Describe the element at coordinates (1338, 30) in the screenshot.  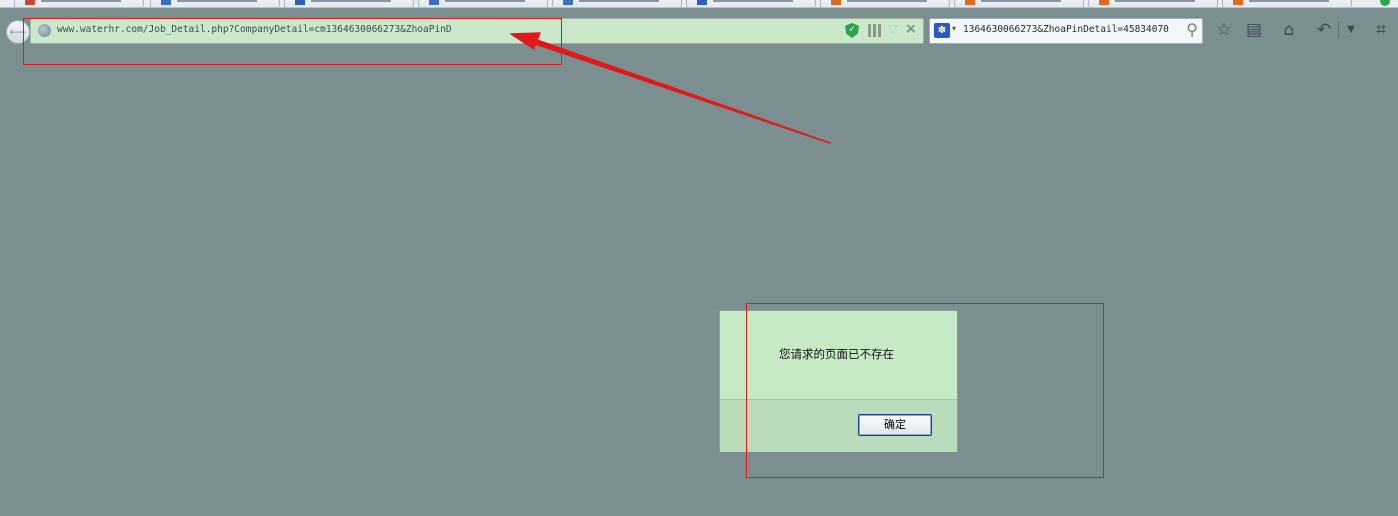
I see `toolbar-divider` at that location.